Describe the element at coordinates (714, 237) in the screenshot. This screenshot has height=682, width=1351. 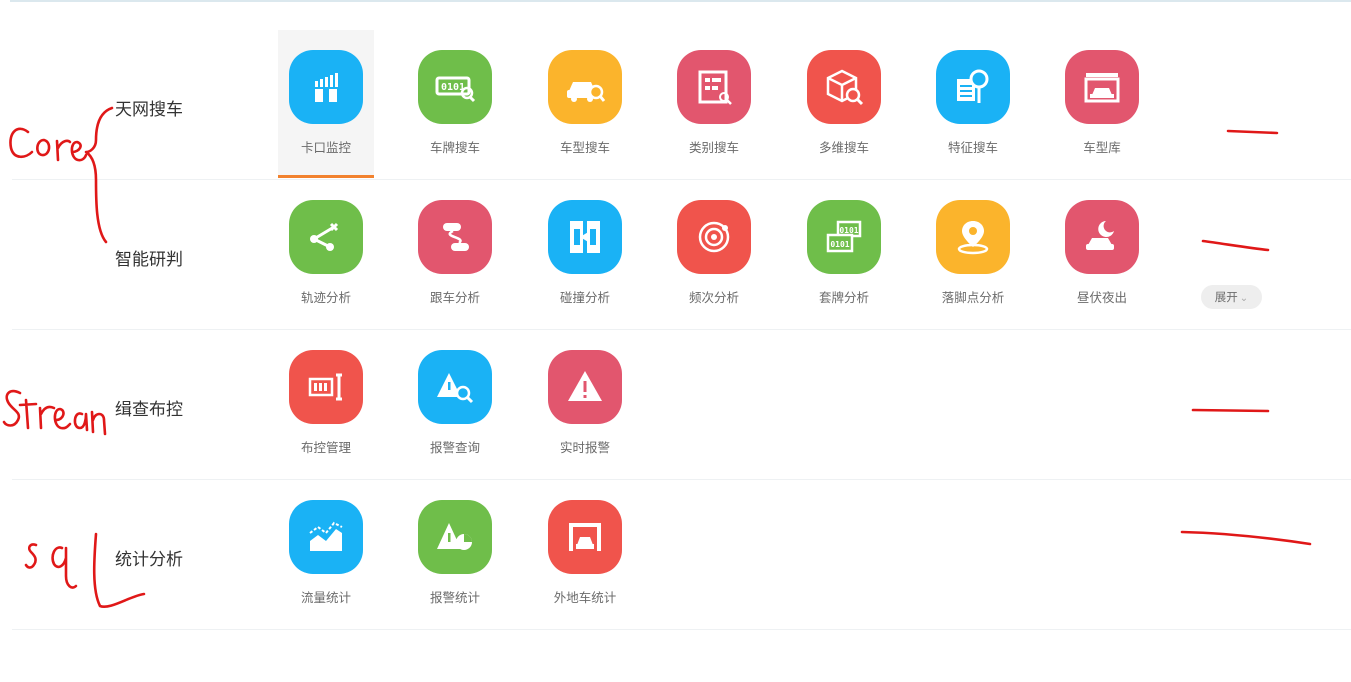
I see `frequency-icon` at that location.